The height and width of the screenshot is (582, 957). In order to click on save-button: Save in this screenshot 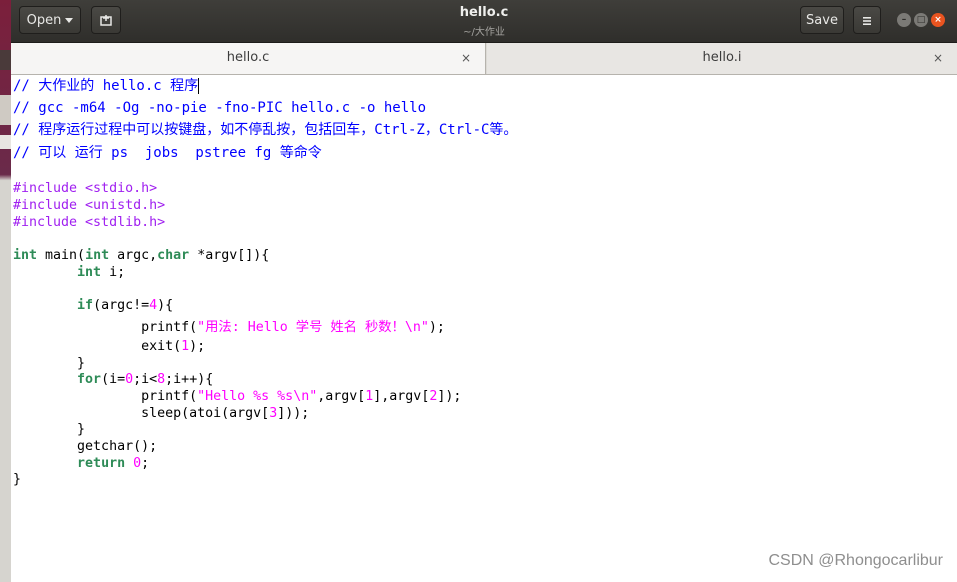, I will do `click(822, 20)`.